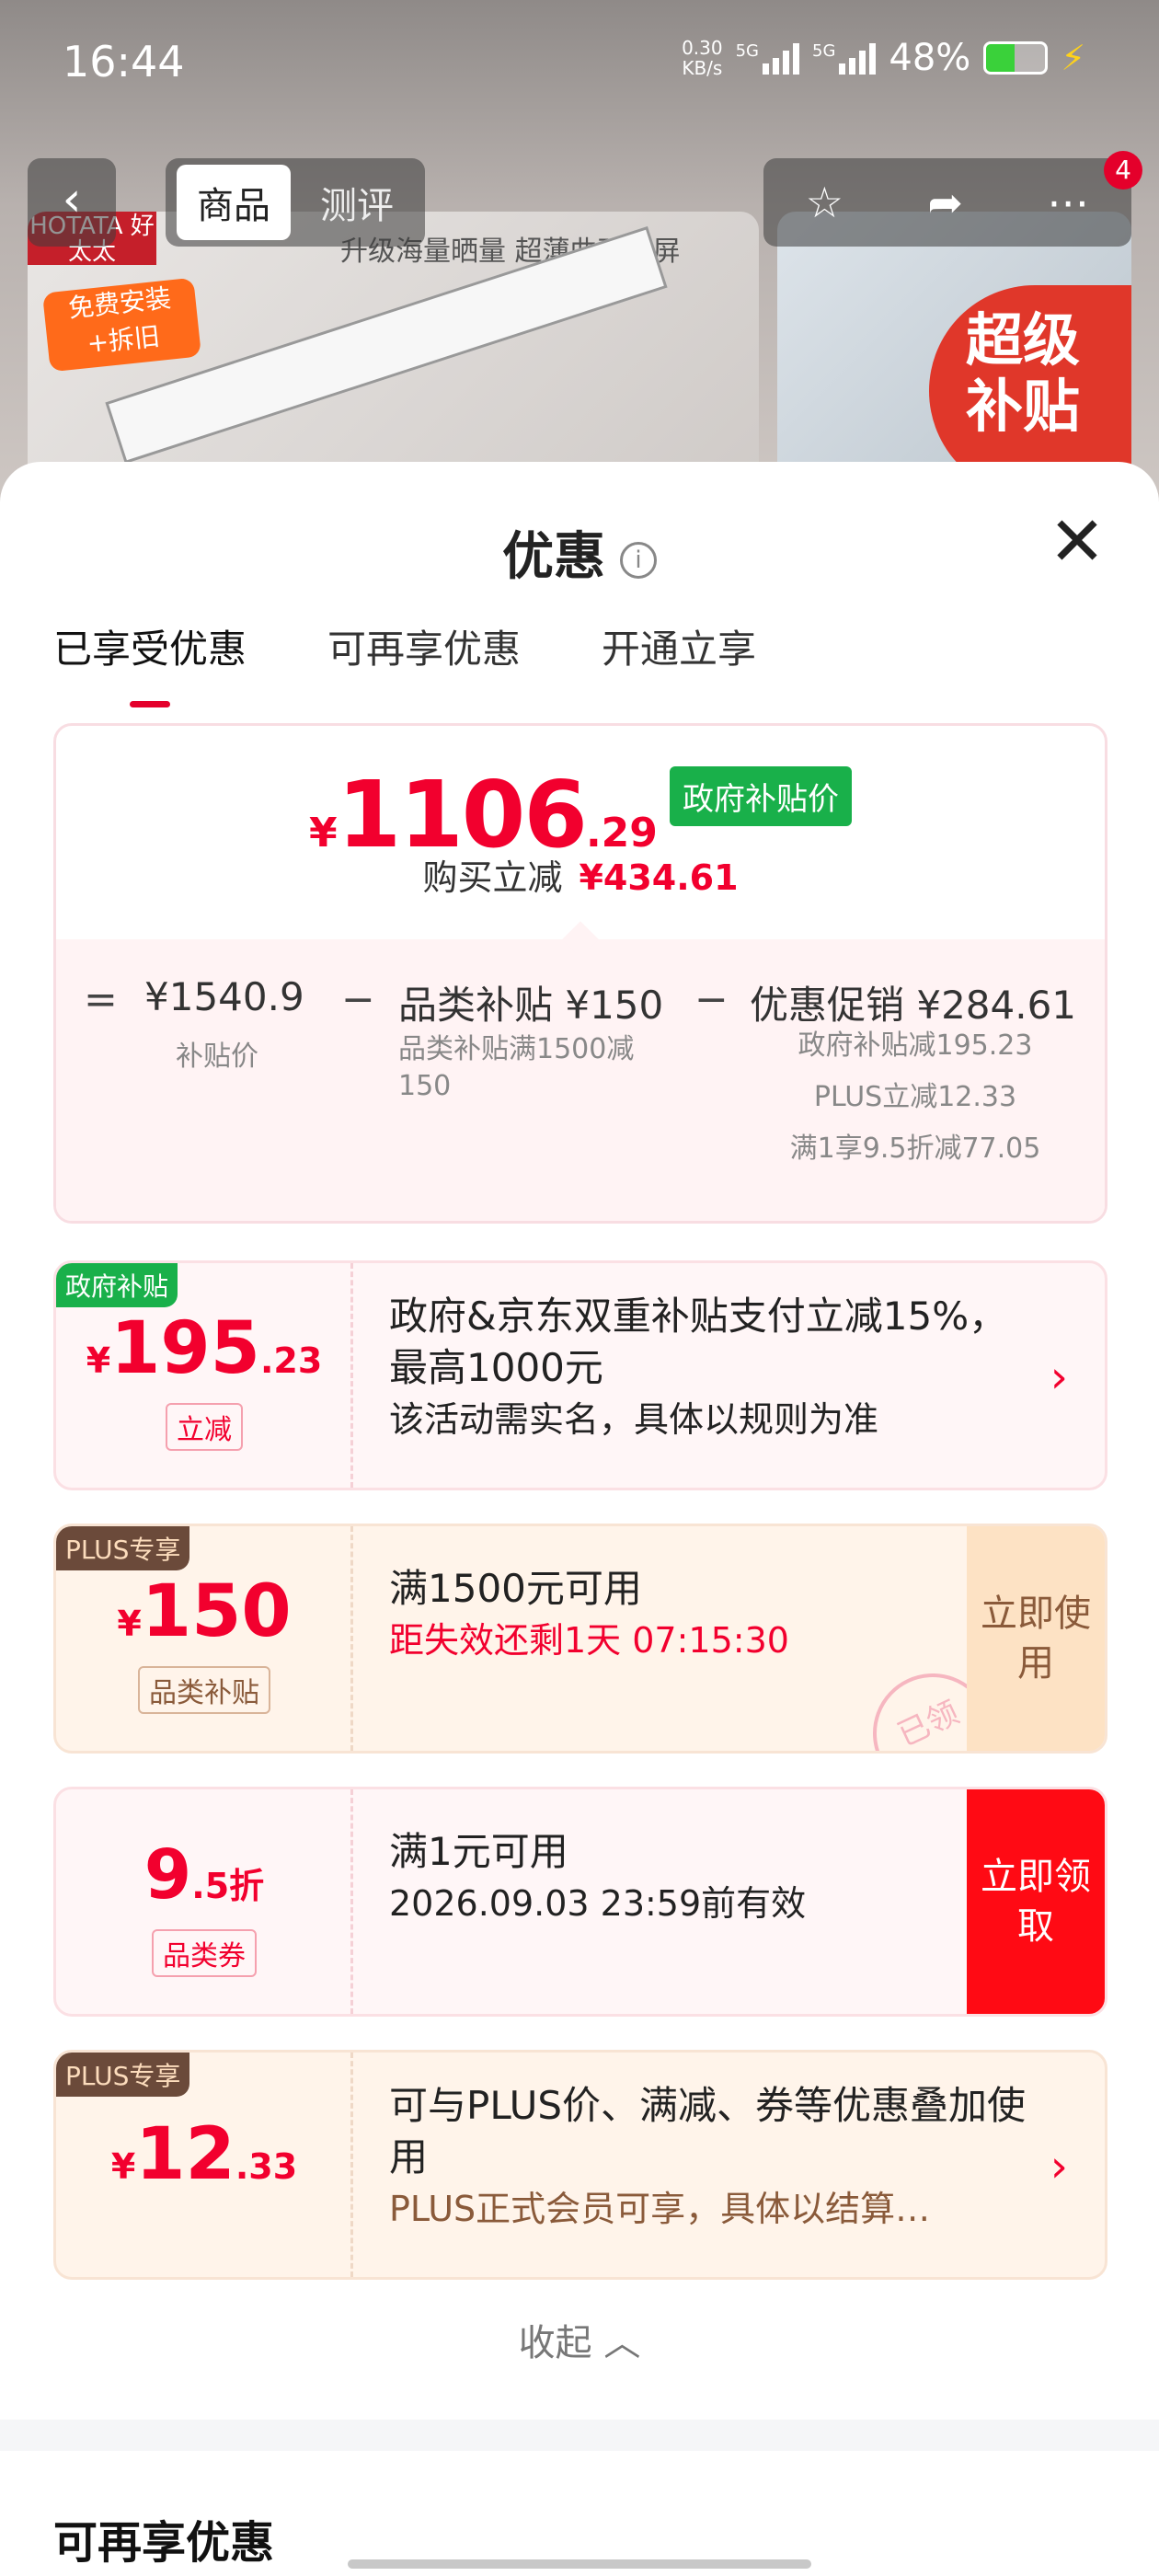 This screenshot has height=2576, width=1159. I want to click on coupon-details: 政府&京东双重补贴支付立减15%，最高1000元 该活动需实名，具体以规则为准, so click(698, 1367).